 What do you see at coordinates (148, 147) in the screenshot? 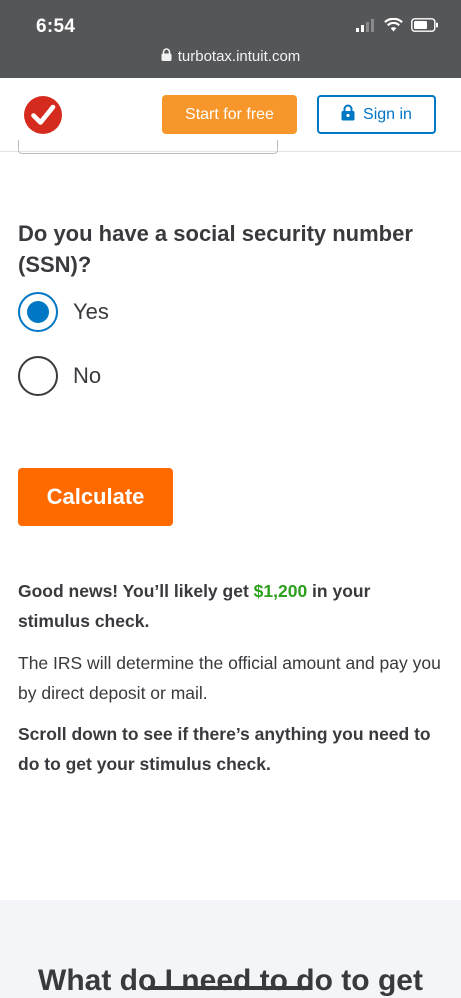
I see `previous-input-field` at bounding box center [148, 147].